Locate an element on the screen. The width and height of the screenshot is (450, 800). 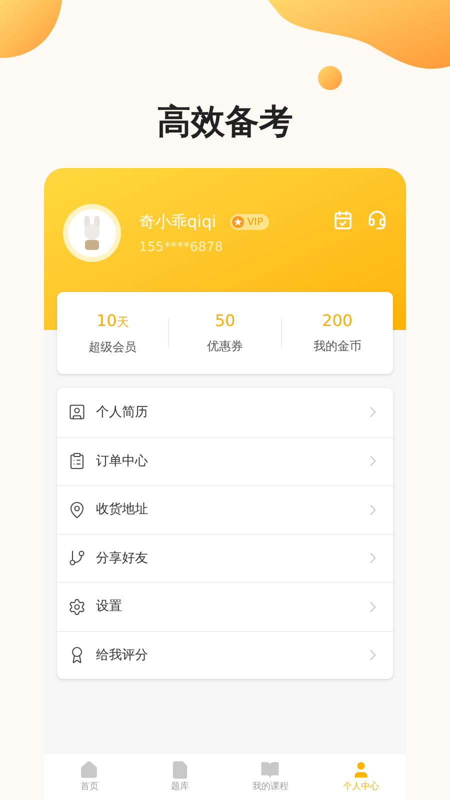
vip-badge: VIP is located at coordinates (250, 222).